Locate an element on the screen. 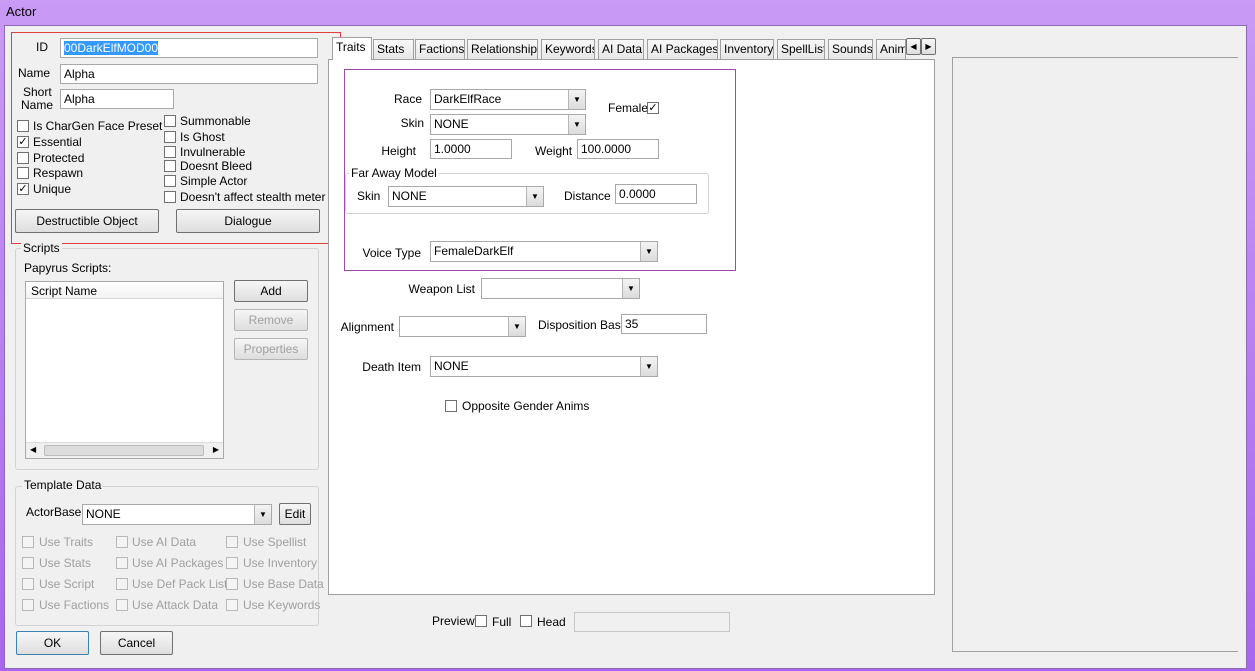  preview-head-checkbox is located at coordinates (526, 621).